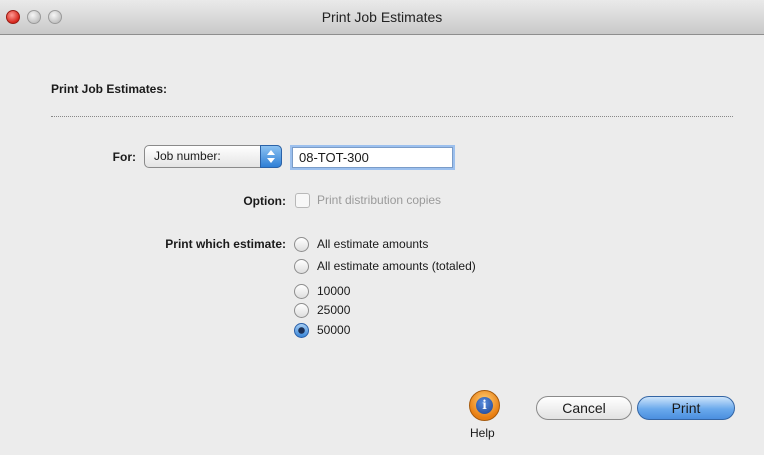  What do you see at coordinates (271, 156) in the screenshot?
I see `popup-arrows-icon` at bounding box center [271, 156].